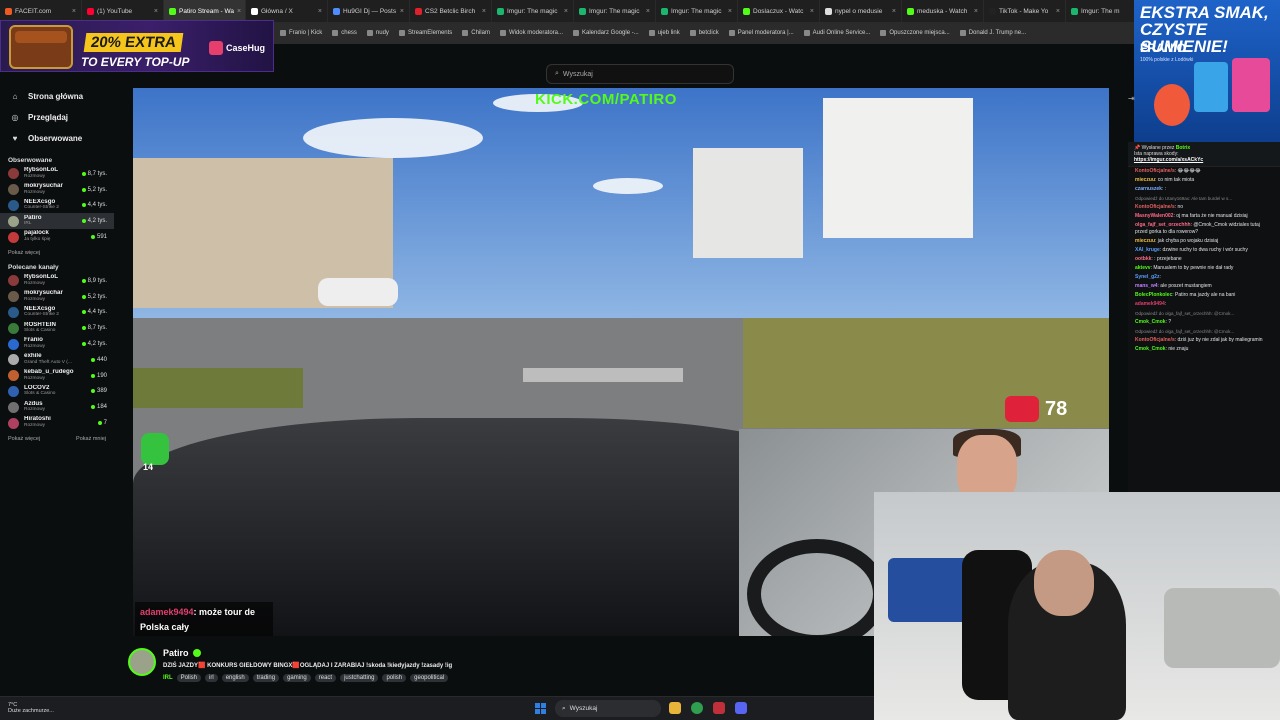  I want to click on chat-username: MasnyWalen002, so click(1154, 216).